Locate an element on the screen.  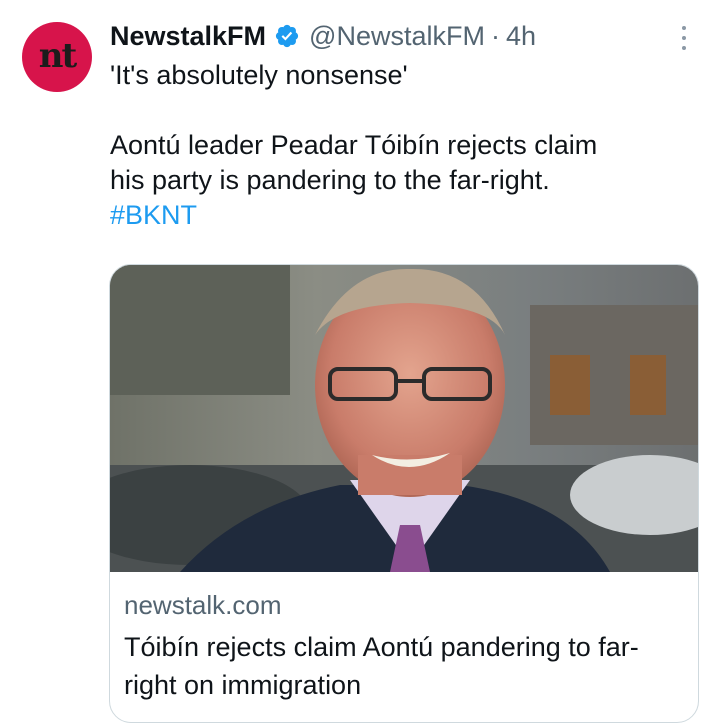
tweet-header: NewstalkFM @NewstalkFM · 4h is located at coordinates (323, 36).